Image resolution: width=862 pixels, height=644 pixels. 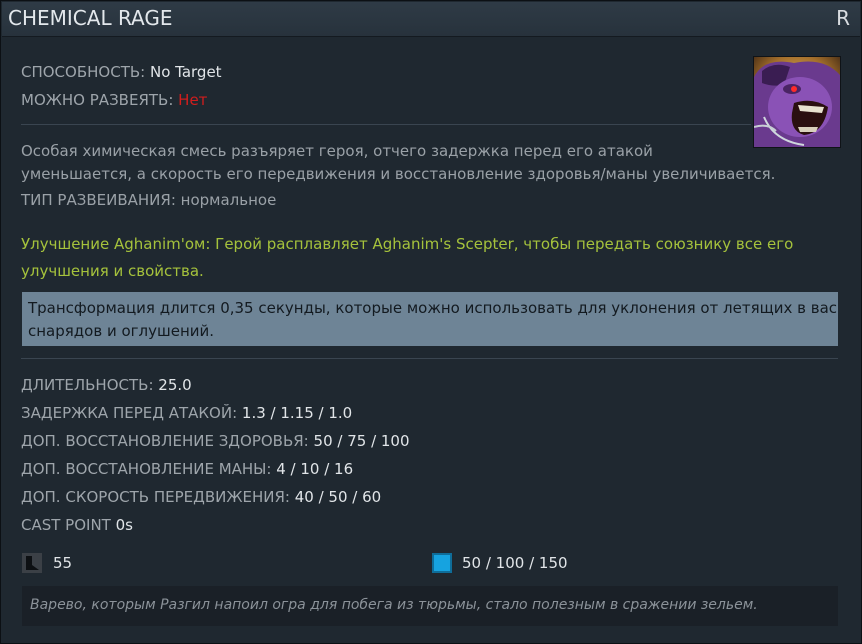 I want to click on ability-hotkey: R, so click(x=843, y=18).